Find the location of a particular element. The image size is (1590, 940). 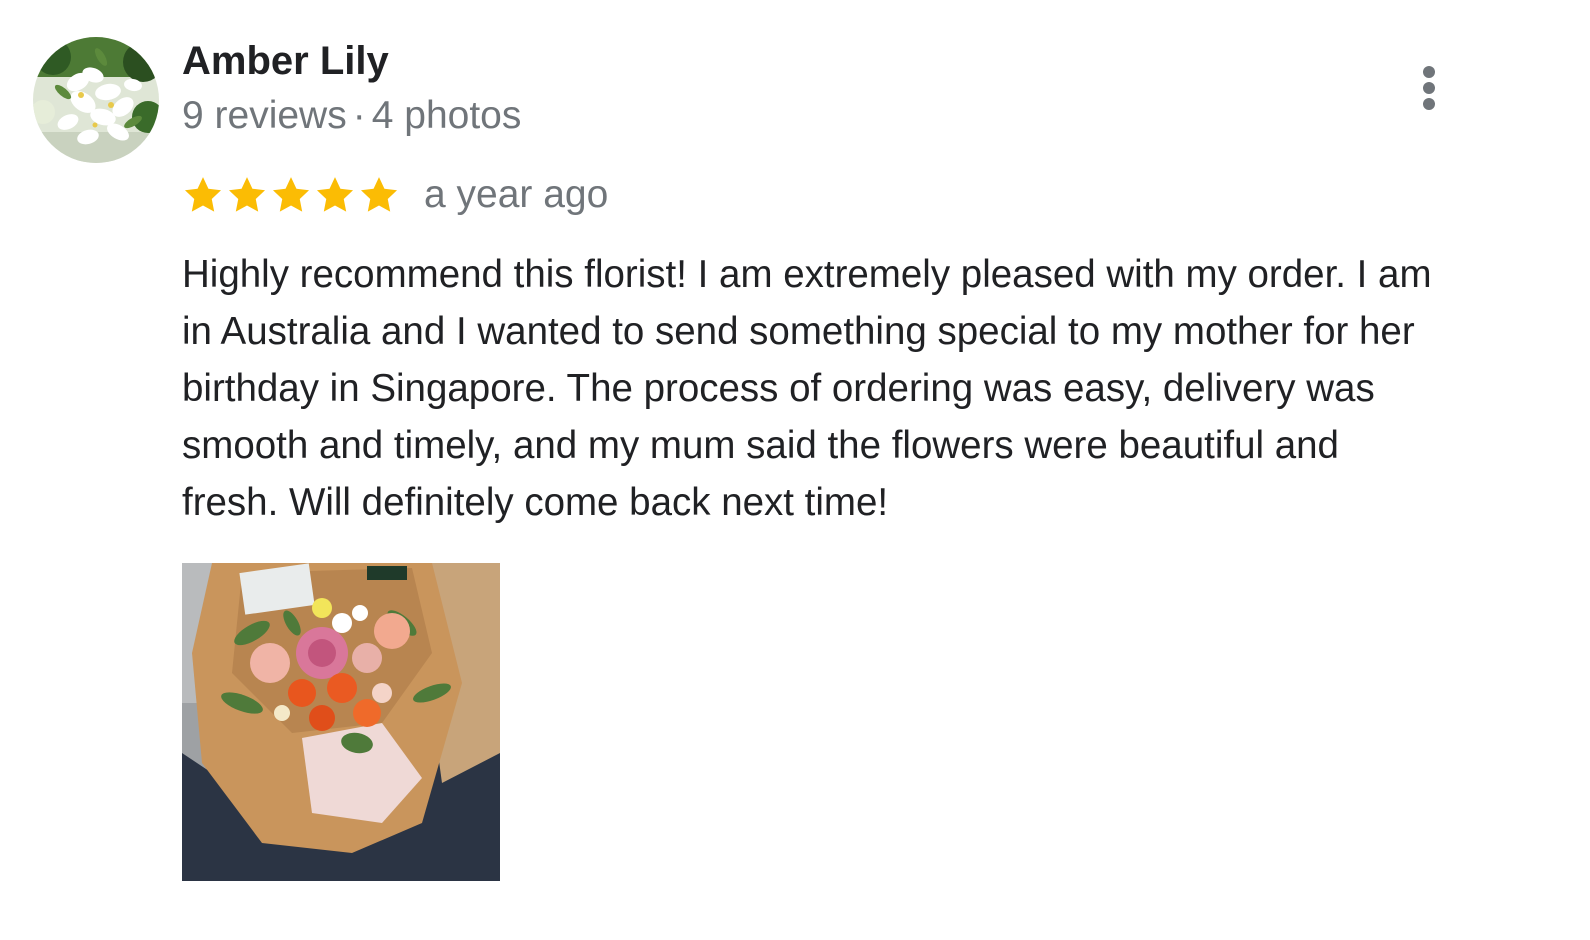

reviews-count: 9 reviews is located at coordinates (264, 115).